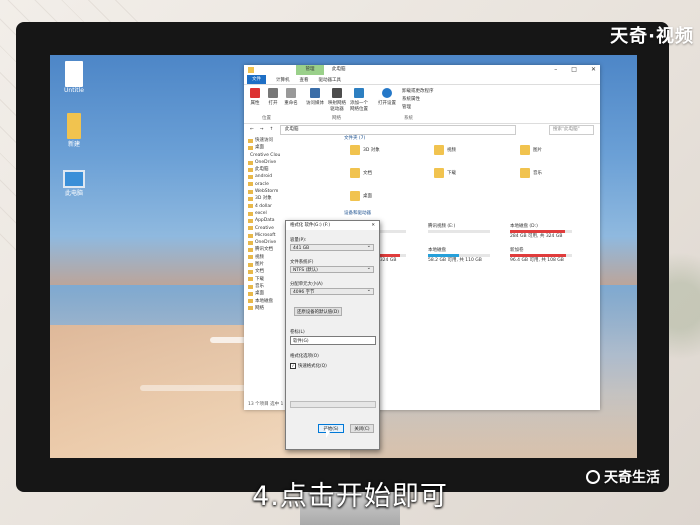 This screenshot has width=700, height=525. What do you see at coordinates (387, 93) in the screenshot?
I see `gear-icon` at bounding box center [387, 93].